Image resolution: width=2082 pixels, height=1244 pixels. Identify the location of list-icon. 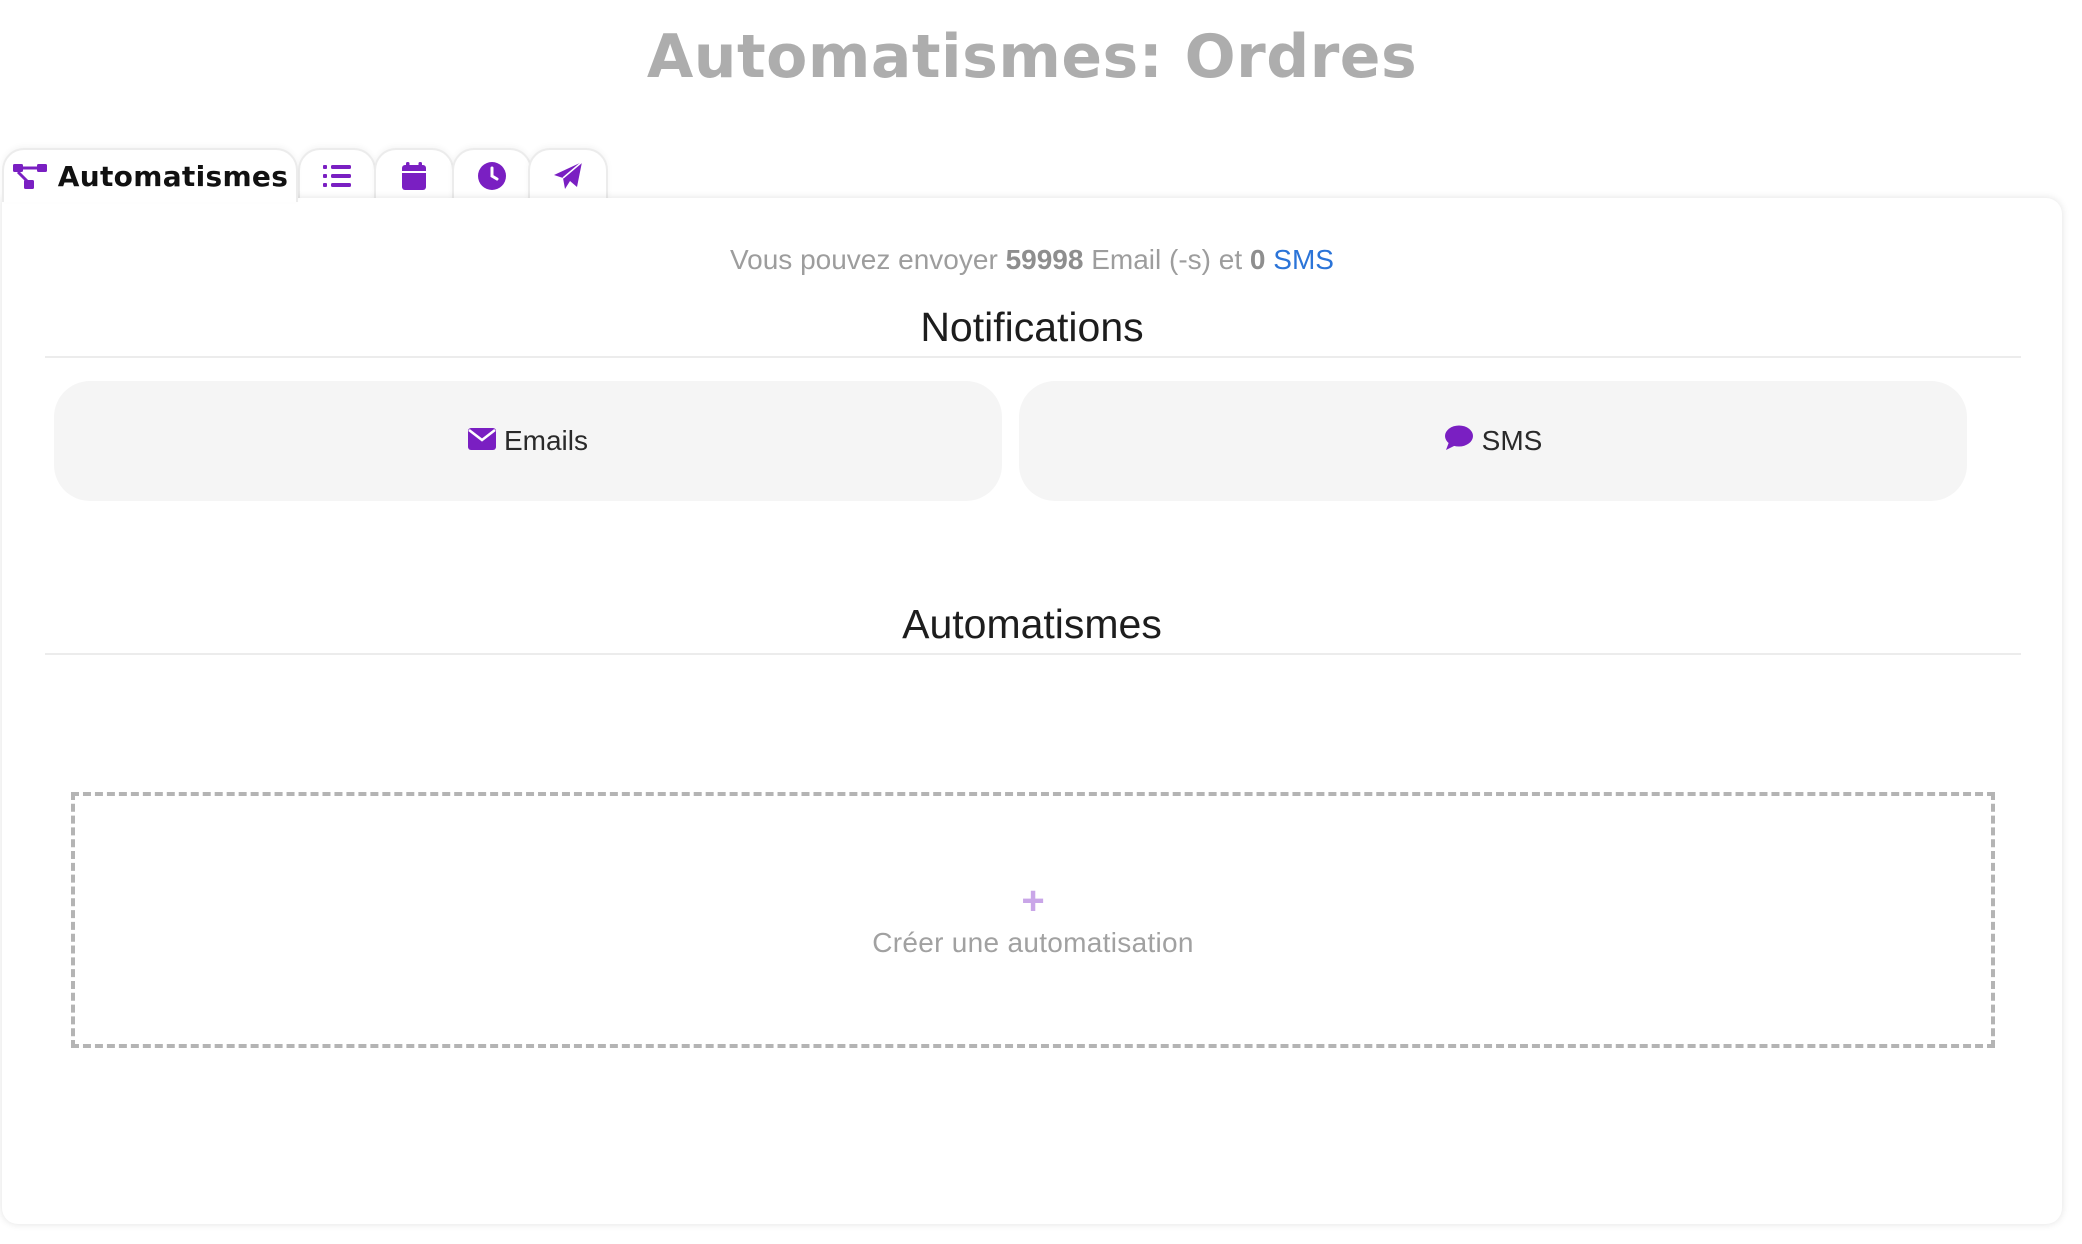
(337, 176).